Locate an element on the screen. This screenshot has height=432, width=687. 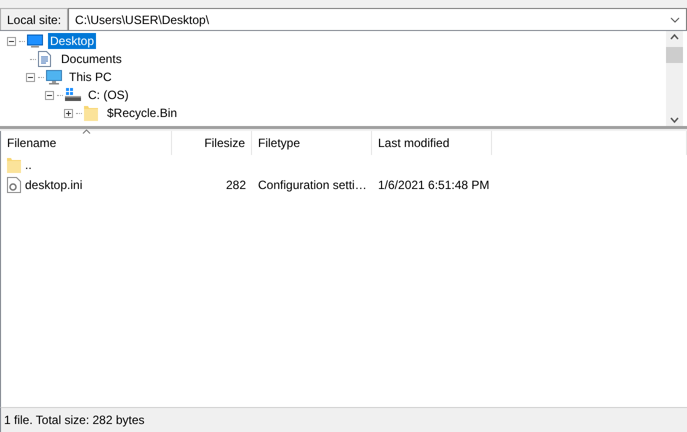
scrollbar-thumb is located at coordinates (674, 55).